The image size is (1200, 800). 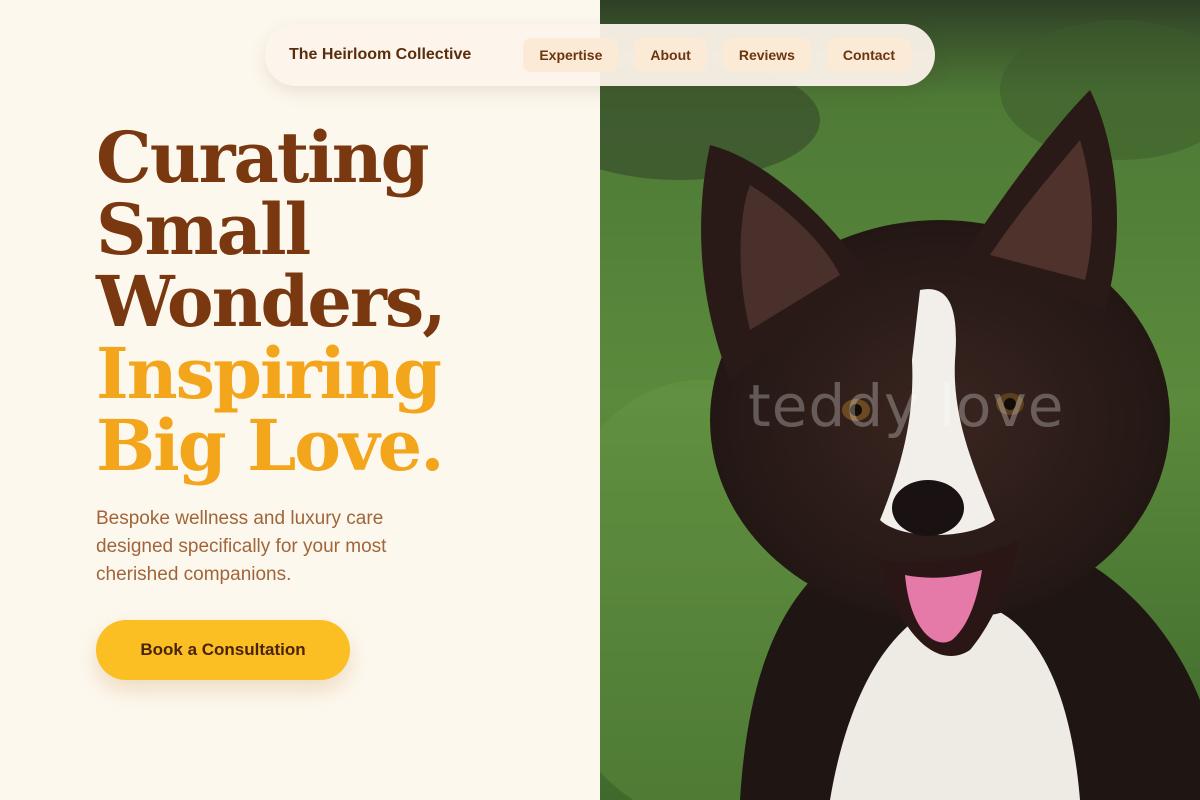 I want to click on headline-line-3: Wonders,, so click(x=271, y=301).